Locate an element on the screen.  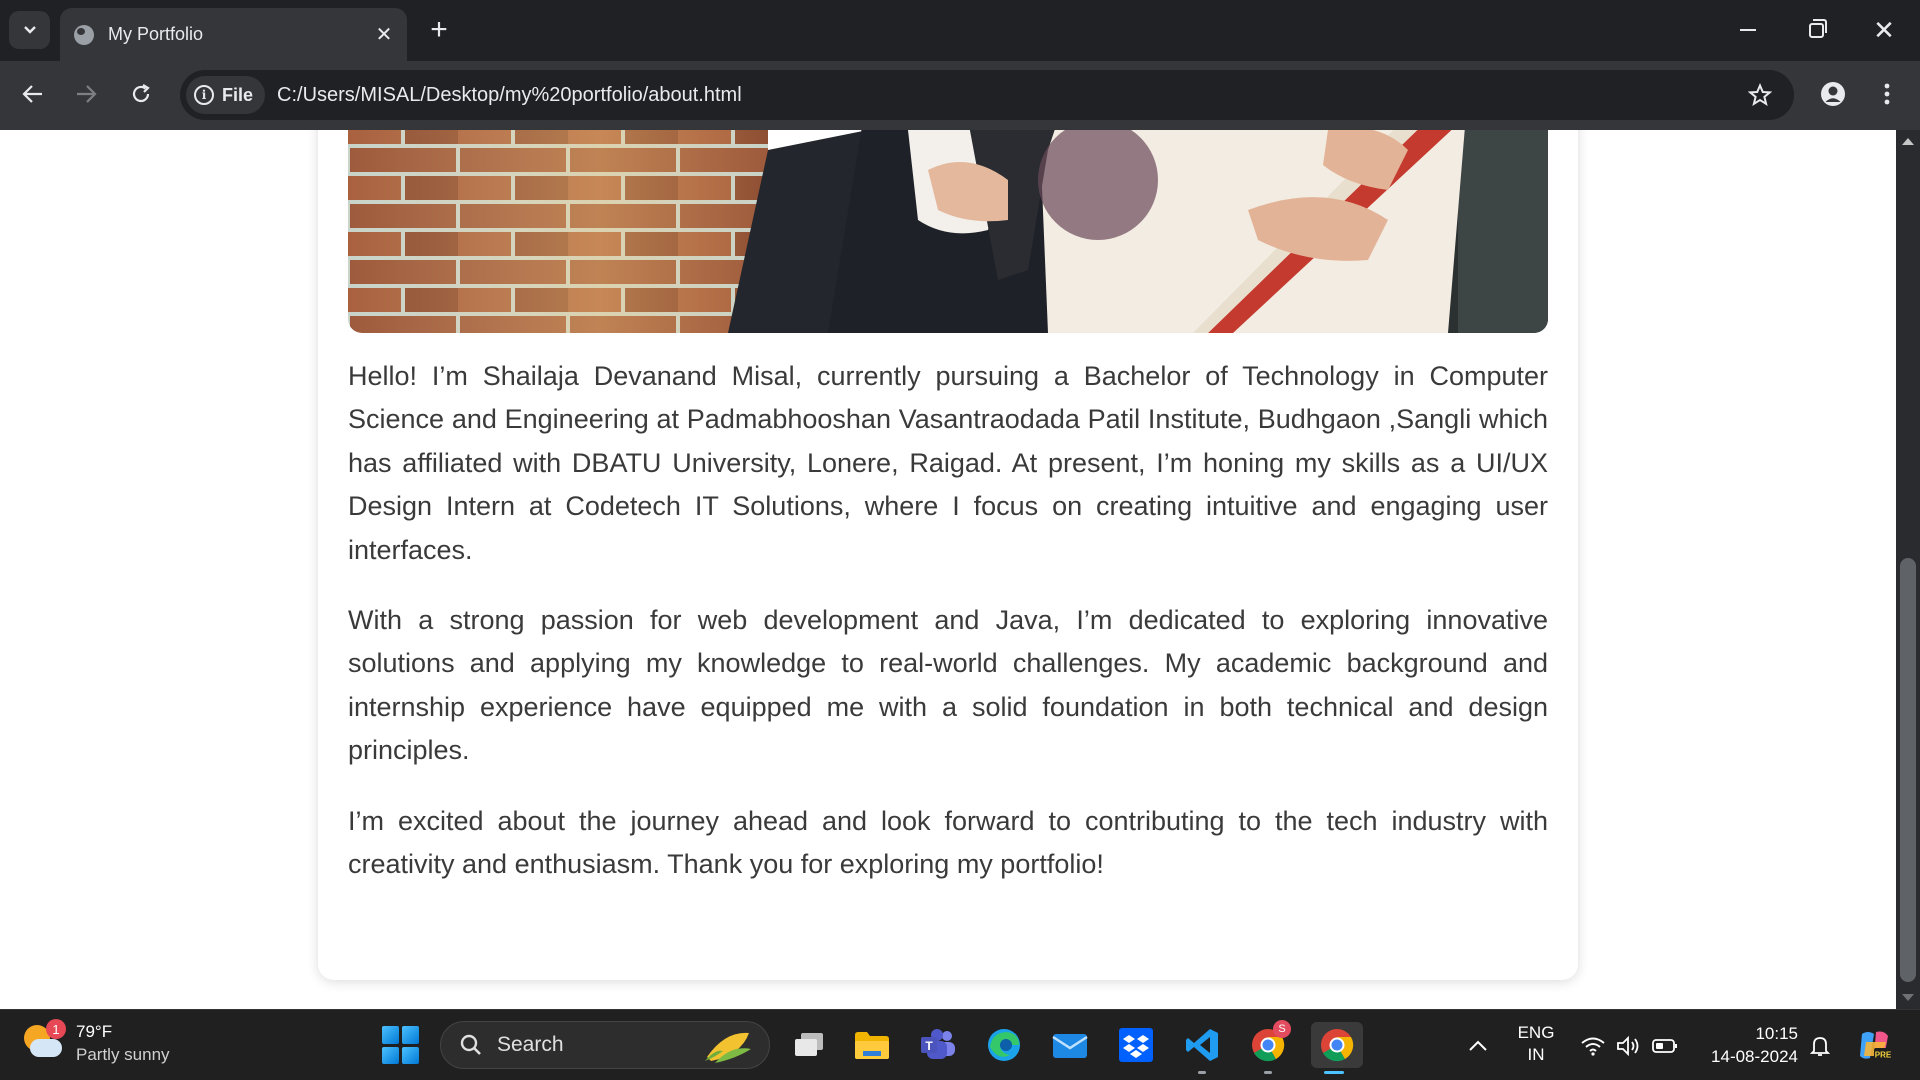
weather-temperature: 79°F is located at coordinates (94, 1031).